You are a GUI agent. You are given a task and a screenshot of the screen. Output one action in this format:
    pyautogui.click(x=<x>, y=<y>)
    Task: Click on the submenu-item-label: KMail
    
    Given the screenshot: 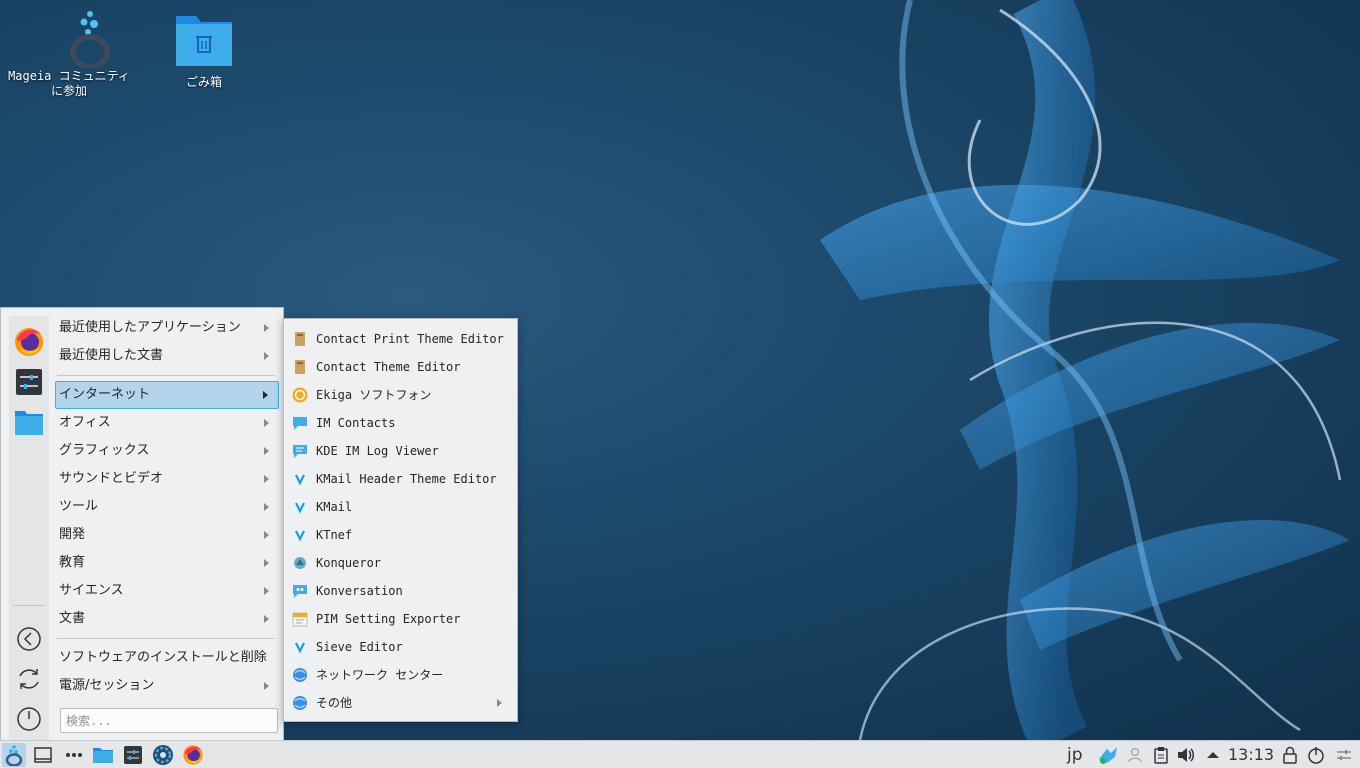 What is the action you would take?
    pyautogui.click(x=334, y=507)
    